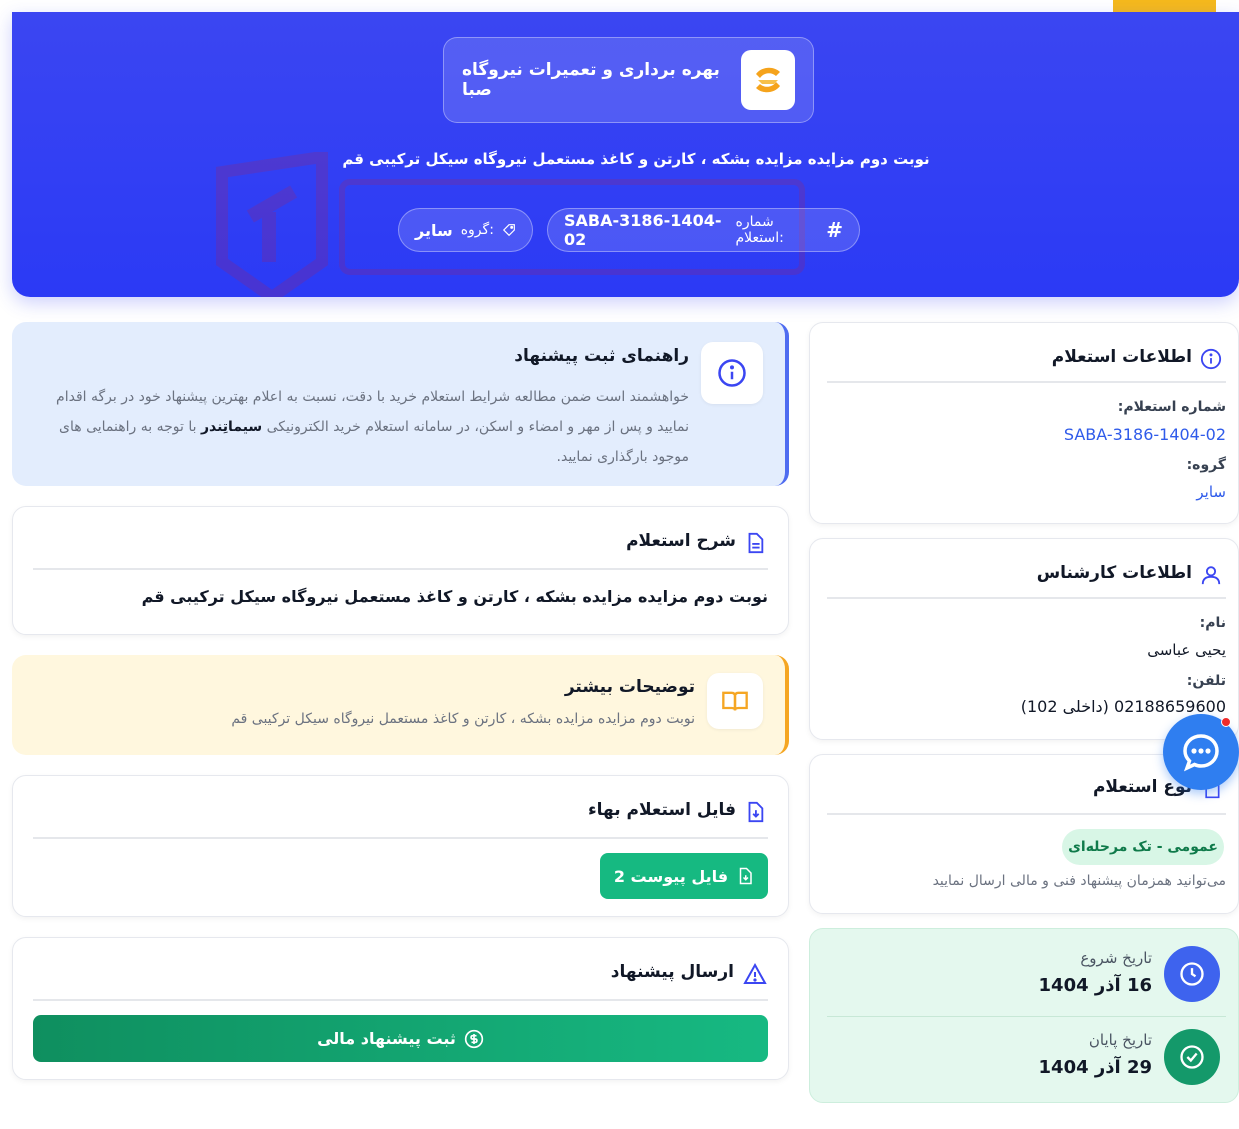  I want to click on group-value: سایر, so click(434, 230).